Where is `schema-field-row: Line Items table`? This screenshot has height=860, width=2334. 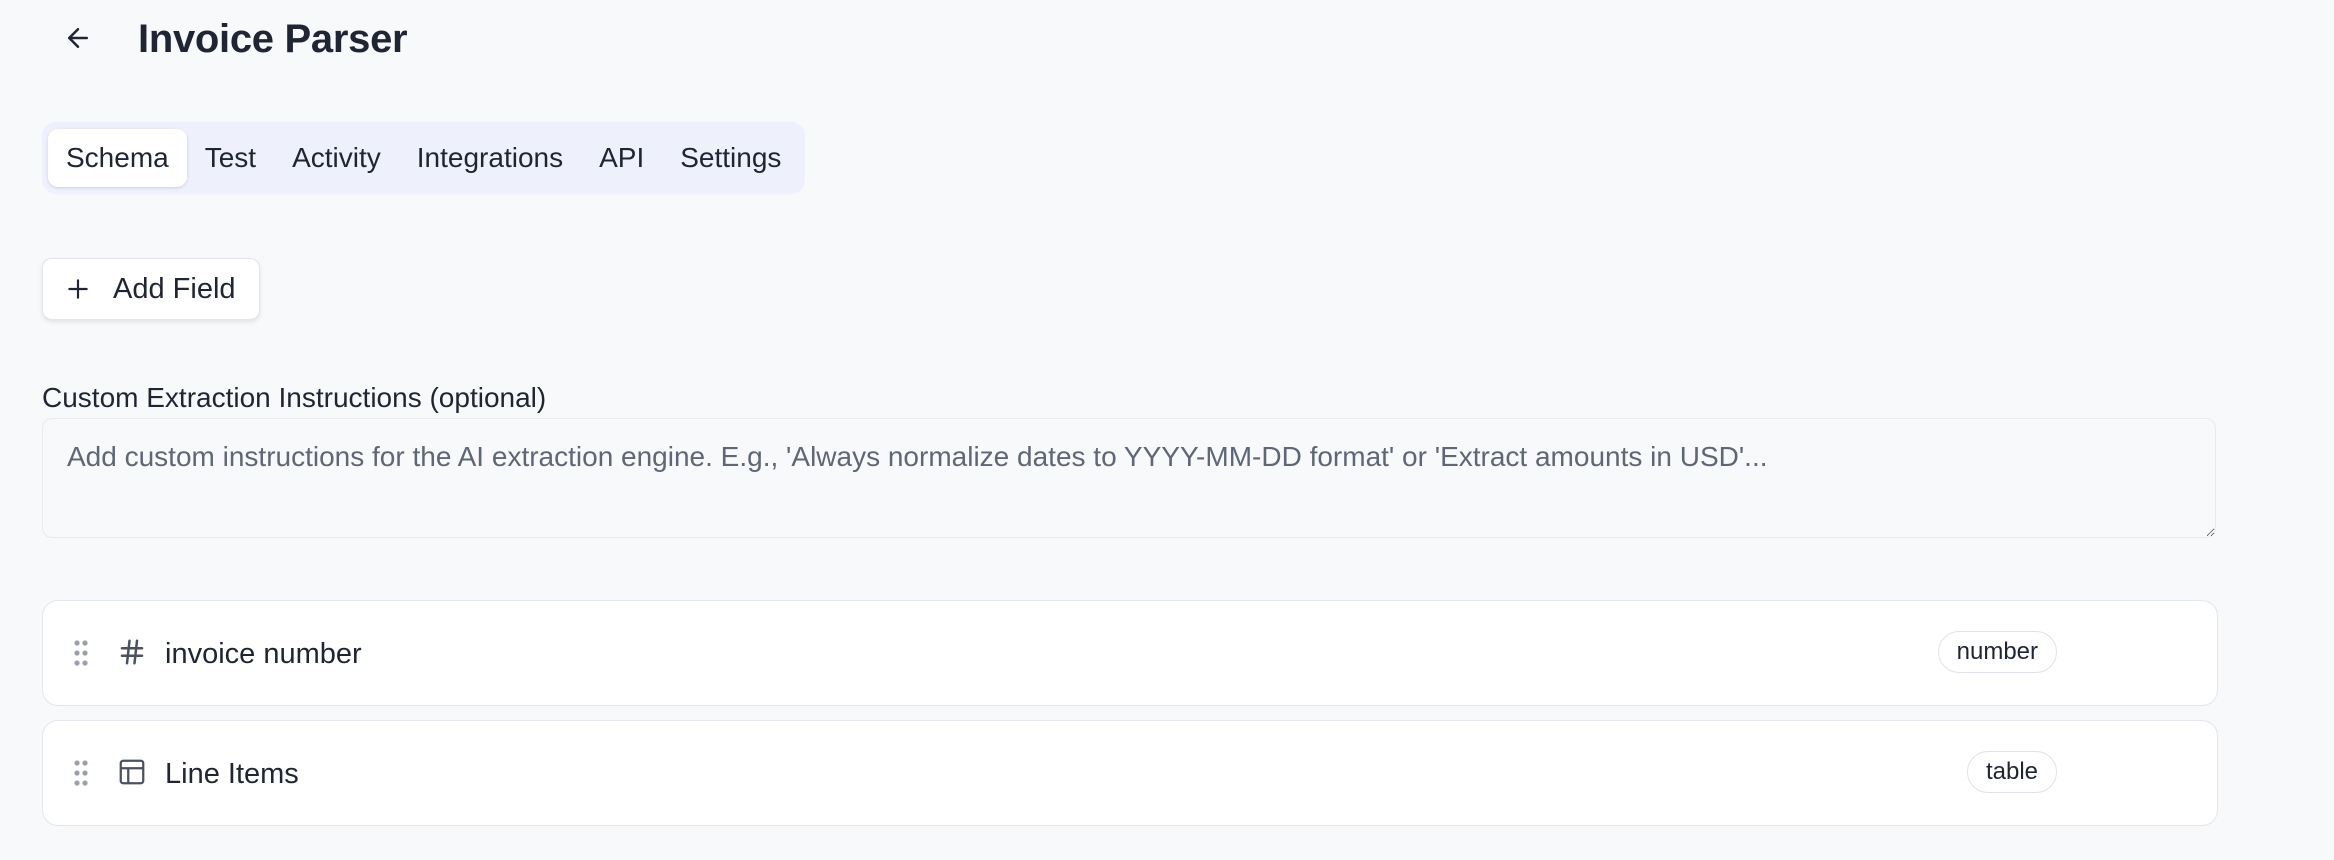 schema-field-row: Line Items table is located at coordinates (1130, 773).